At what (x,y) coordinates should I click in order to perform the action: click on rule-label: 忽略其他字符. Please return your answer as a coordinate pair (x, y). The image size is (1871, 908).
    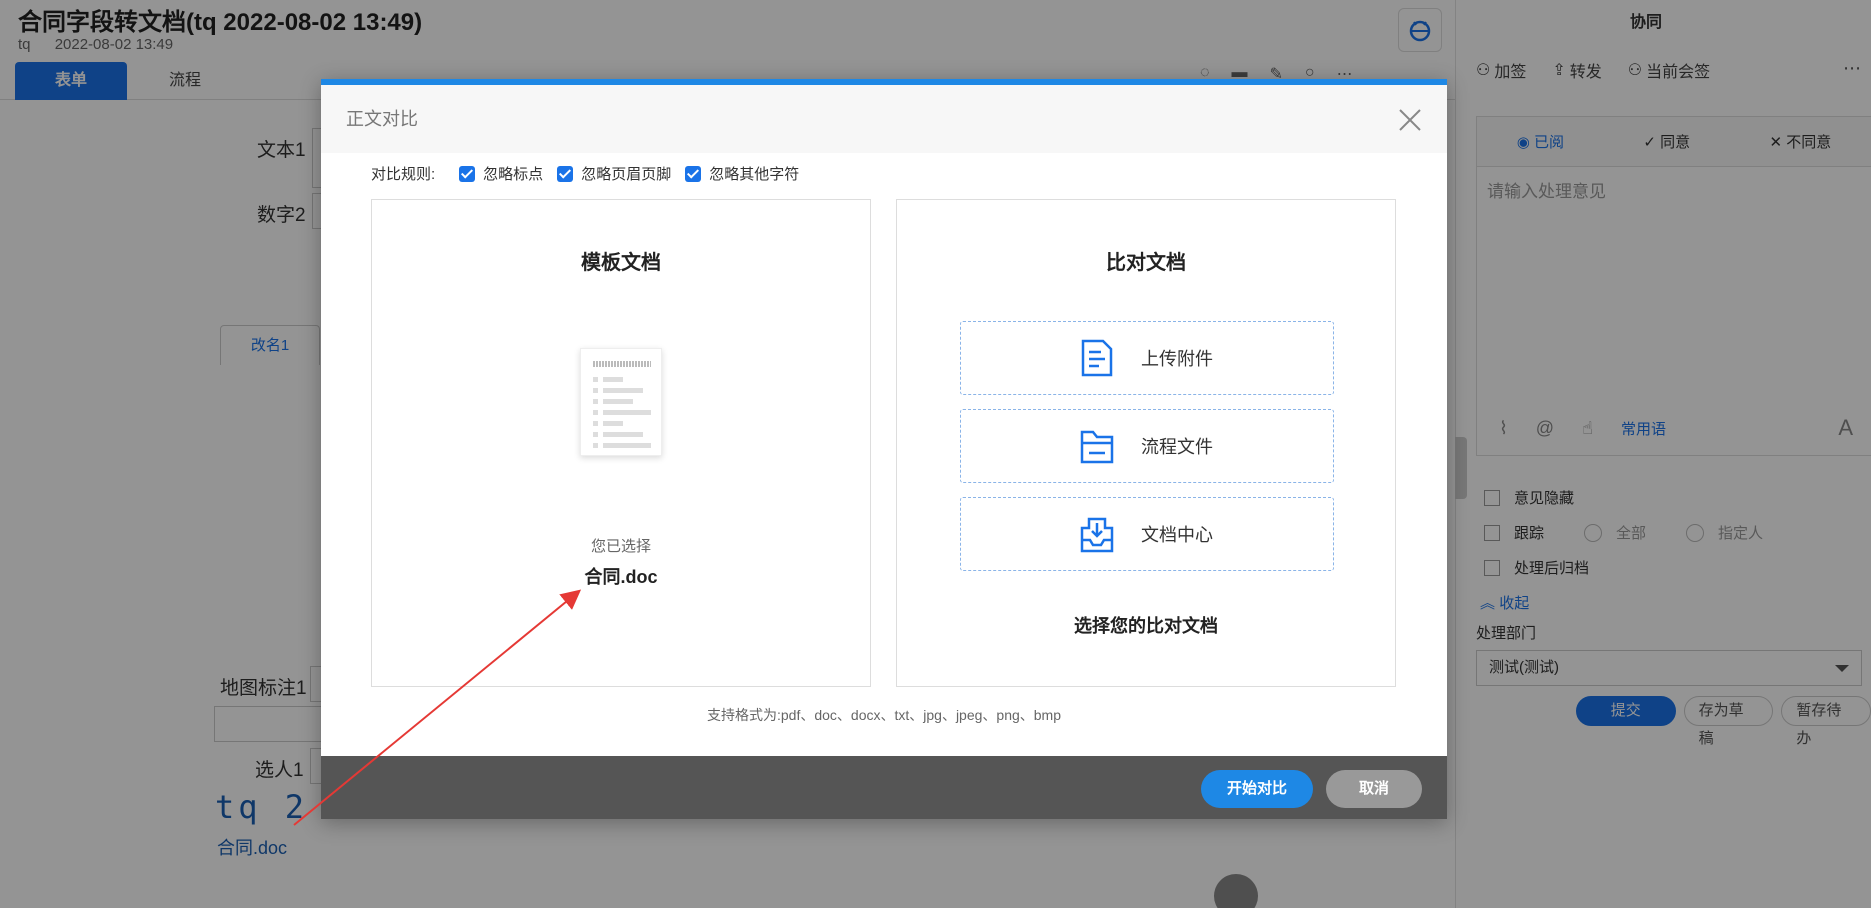
    Looking at the image, I should click on (754, 174).